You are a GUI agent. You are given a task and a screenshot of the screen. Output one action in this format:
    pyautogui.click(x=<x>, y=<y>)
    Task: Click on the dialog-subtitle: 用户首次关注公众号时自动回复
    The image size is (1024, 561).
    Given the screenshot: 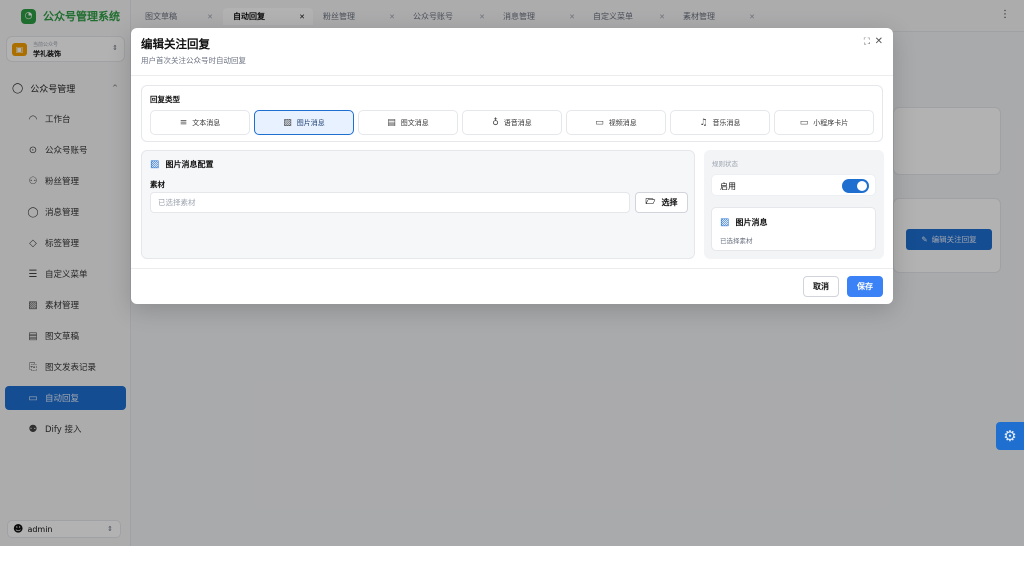 What is the action you would take?
    pyautogui.click(x=193, y=60)
    